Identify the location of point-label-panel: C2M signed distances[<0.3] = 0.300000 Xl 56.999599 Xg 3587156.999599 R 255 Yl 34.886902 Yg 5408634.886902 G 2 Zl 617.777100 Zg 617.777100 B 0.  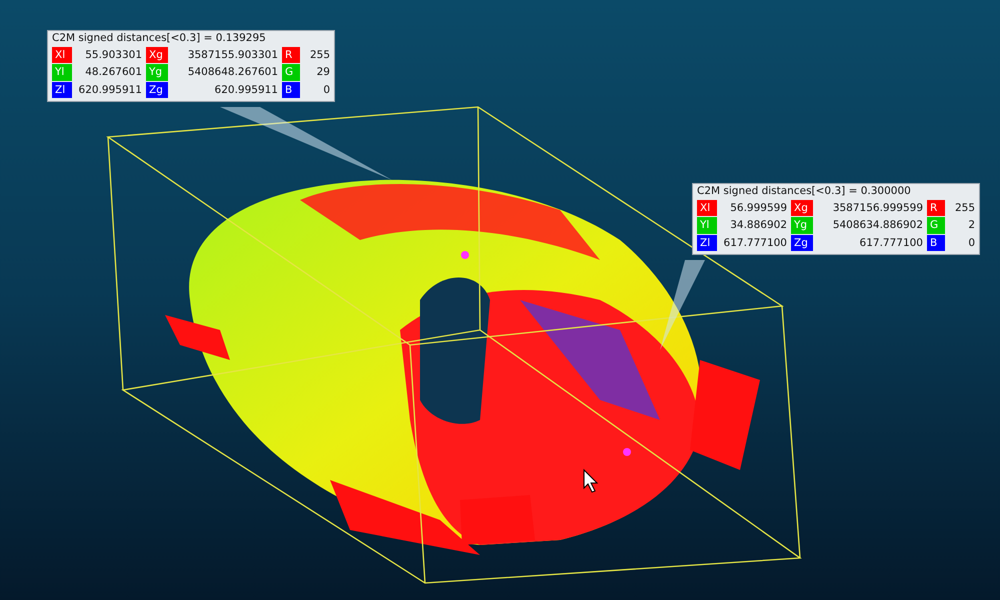
(836, 219).